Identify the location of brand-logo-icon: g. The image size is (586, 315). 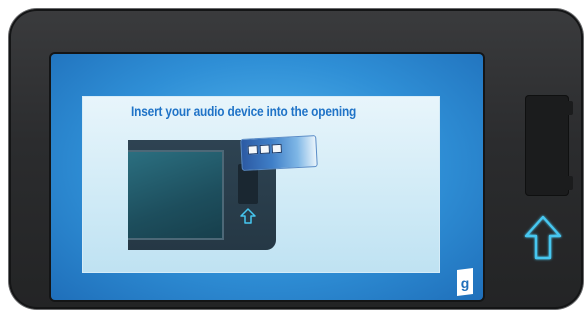
(465, 282).